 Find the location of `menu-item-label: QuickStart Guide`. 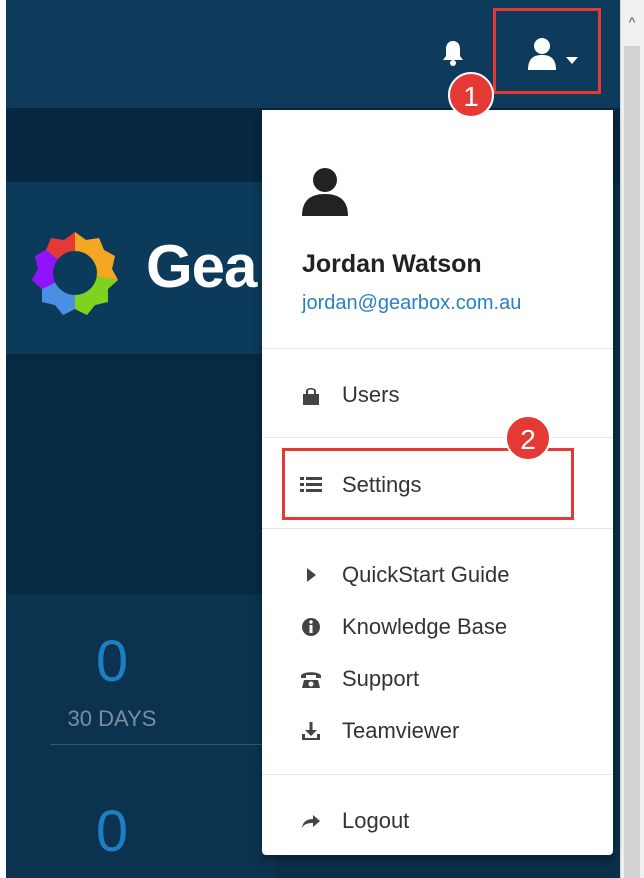

menu-item-label: QuickStart Guide is located at coordinates (426, 574).